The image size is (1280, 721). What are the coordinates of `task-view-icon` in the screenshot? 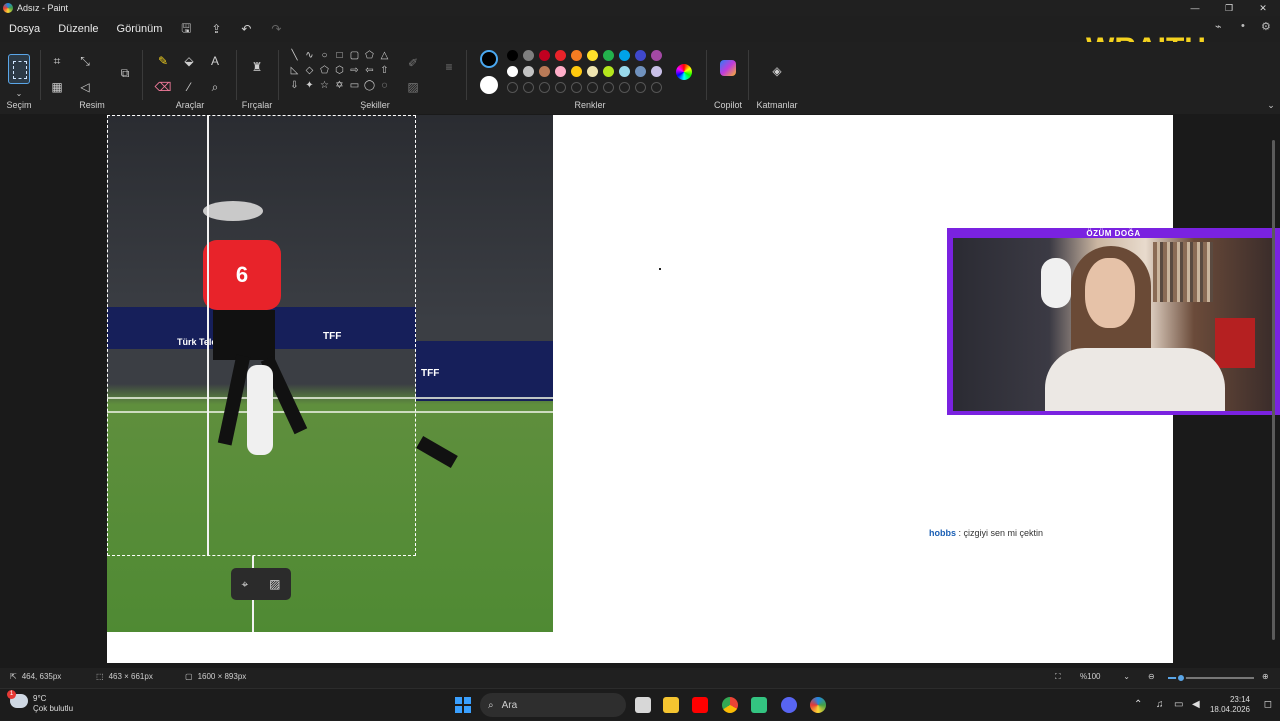 It's located at (643, 705).